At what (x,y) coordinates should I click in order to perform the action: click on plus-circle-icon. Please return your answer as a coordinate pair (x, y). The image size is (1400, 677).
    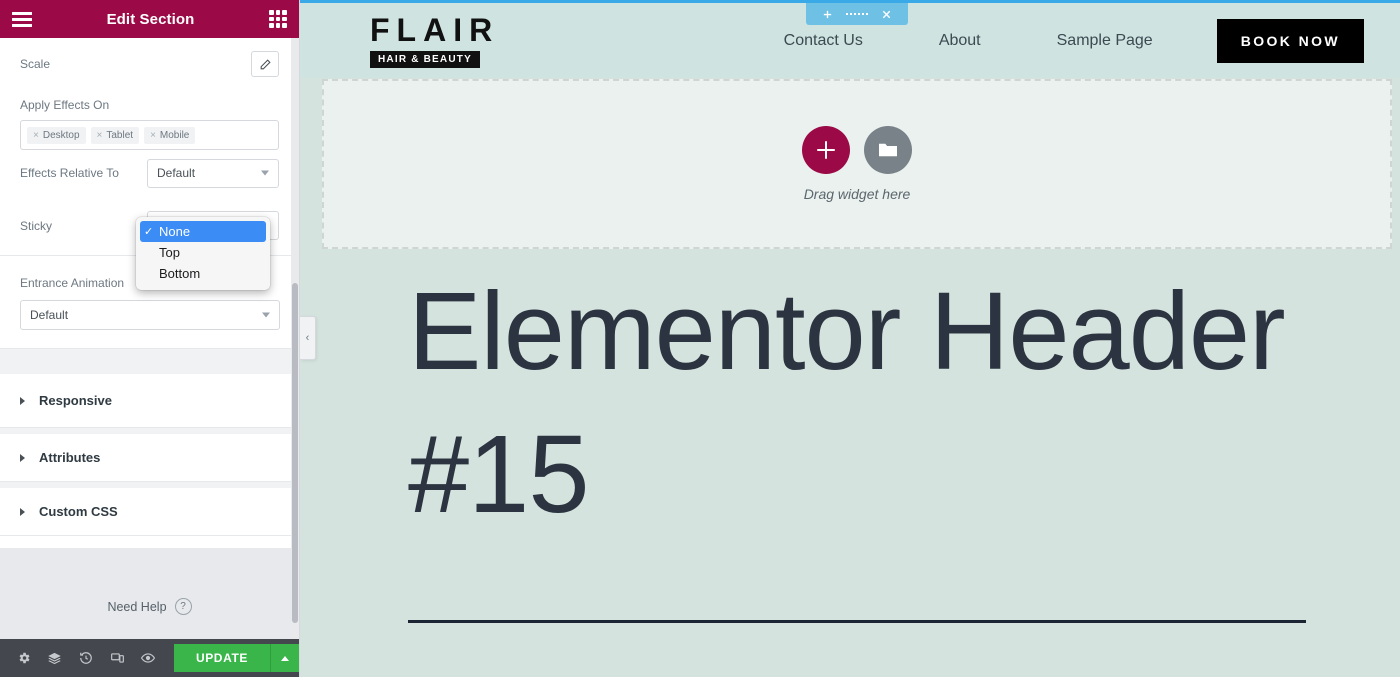
    Looking at the image, I should click on (826, 150).